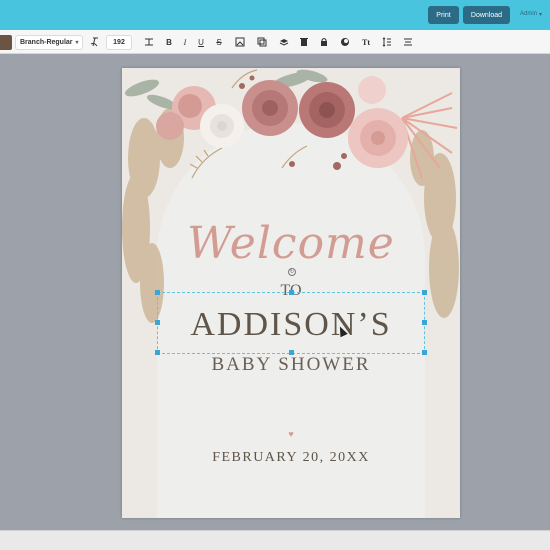 This screenshot has width=550, height=550. I want to click on admin-label: Admin, so click(529, 14).